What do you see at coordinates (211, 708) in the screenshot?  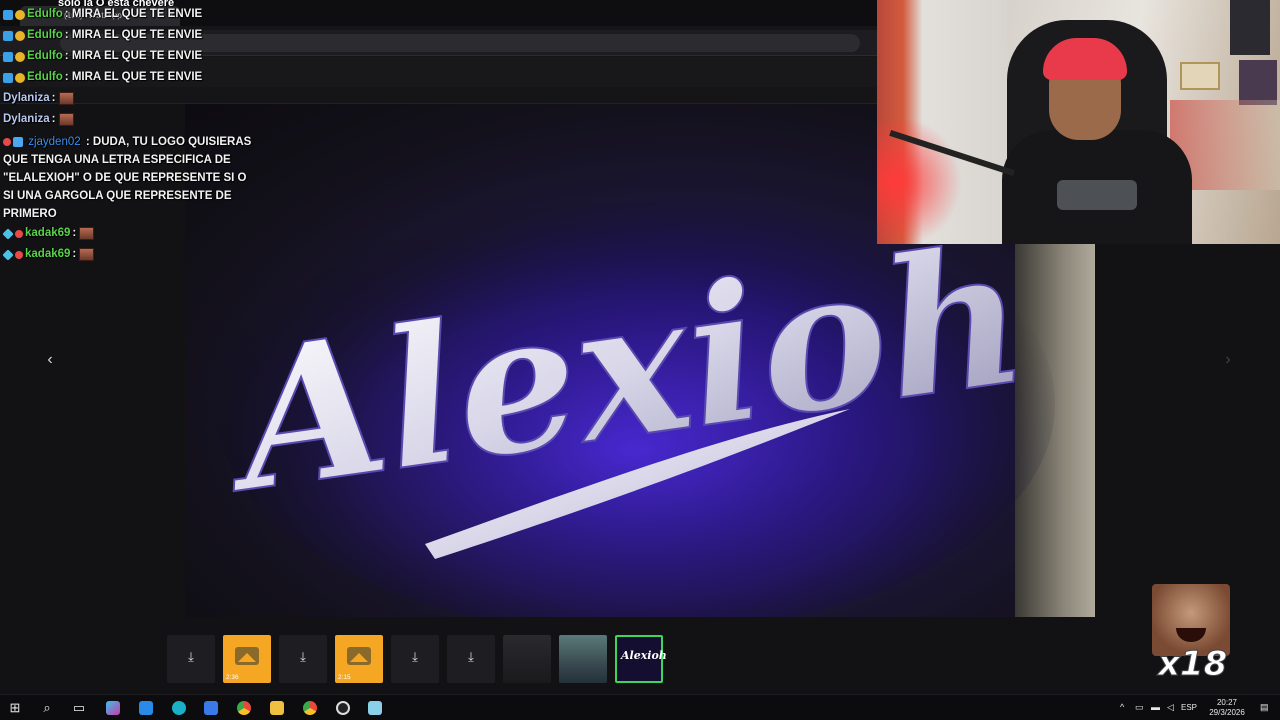 I see `store-icon` at bounding box center [211, 708].